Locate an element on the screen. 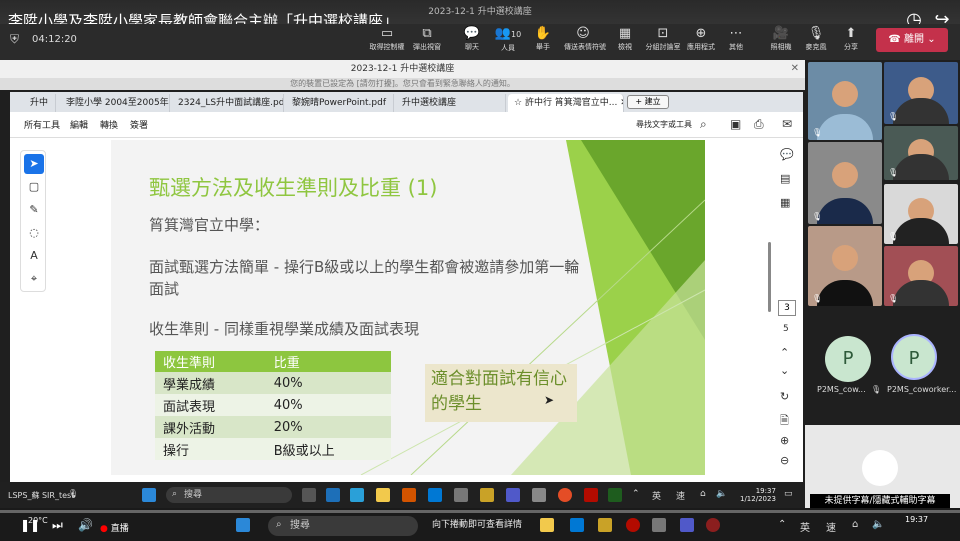 The height and width of the screenshot is (541, 960). more-button: ⋯ 其他 is located at coordinates (736, 42).